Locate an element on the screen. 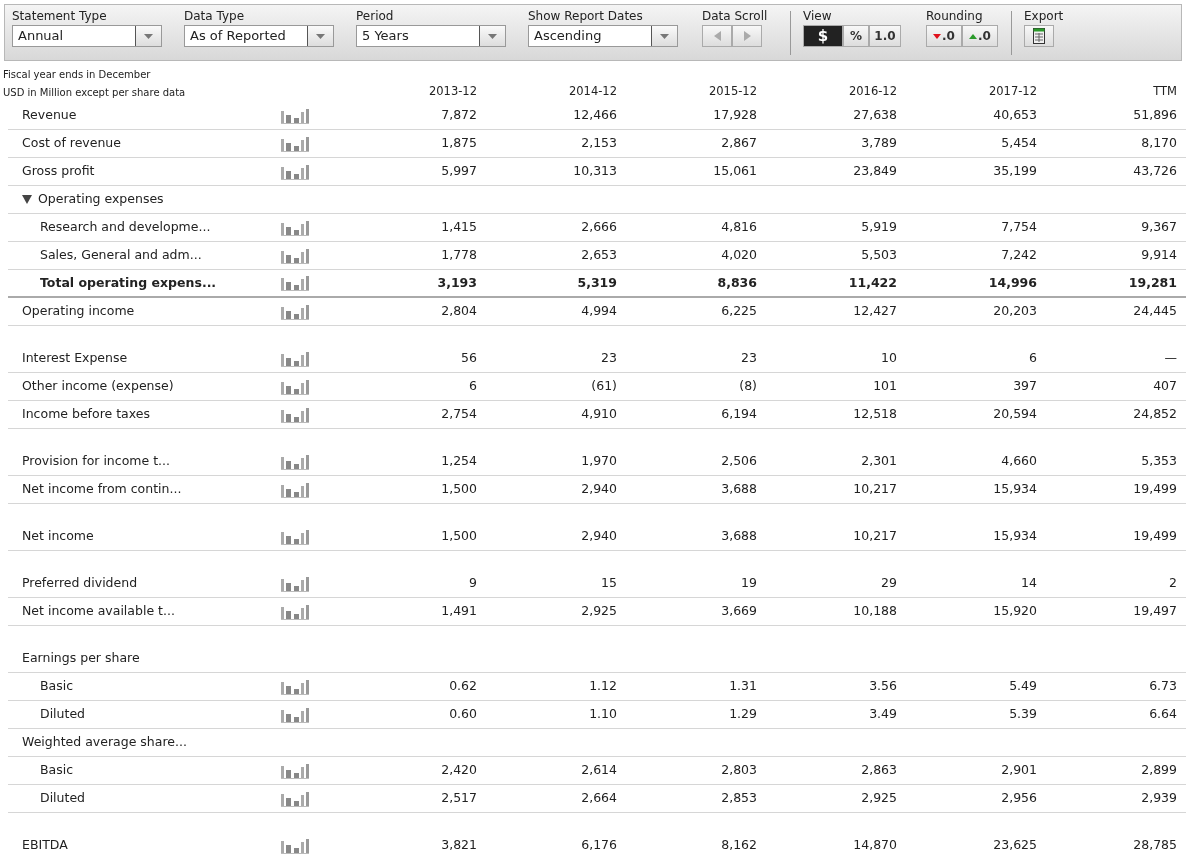  toolbar-label: Show Report Dates is located at coordinates (586, 16).